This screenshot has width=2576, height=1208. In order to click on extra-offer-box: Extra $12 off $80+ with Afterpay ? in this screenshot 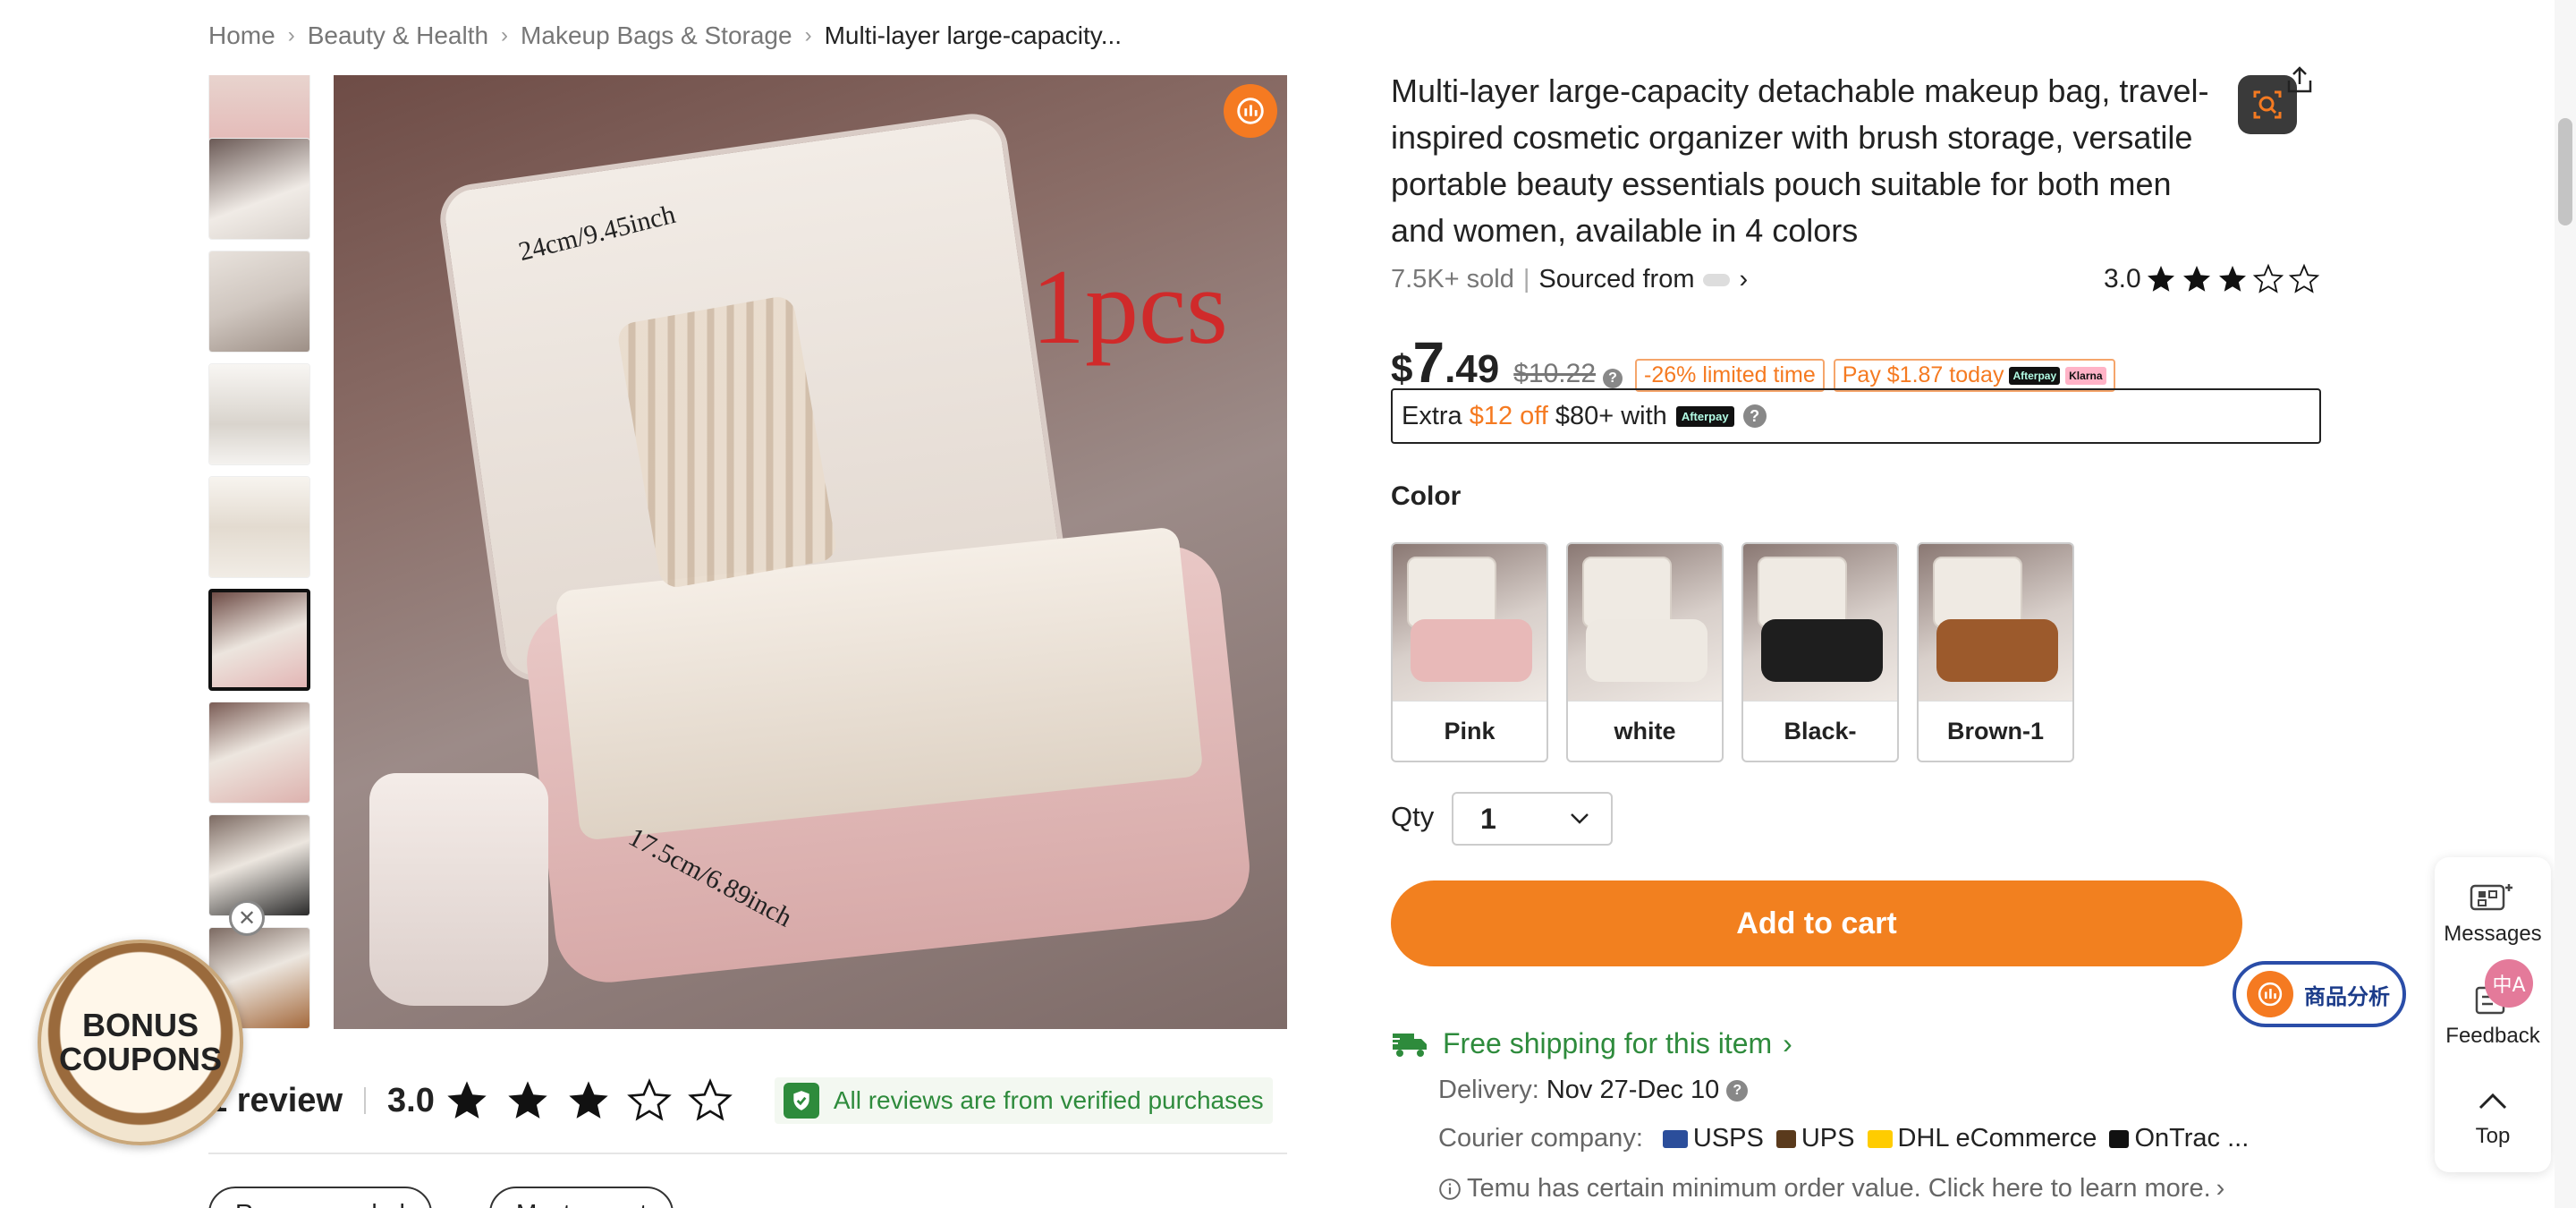, I will do `click(1856, 416)`.